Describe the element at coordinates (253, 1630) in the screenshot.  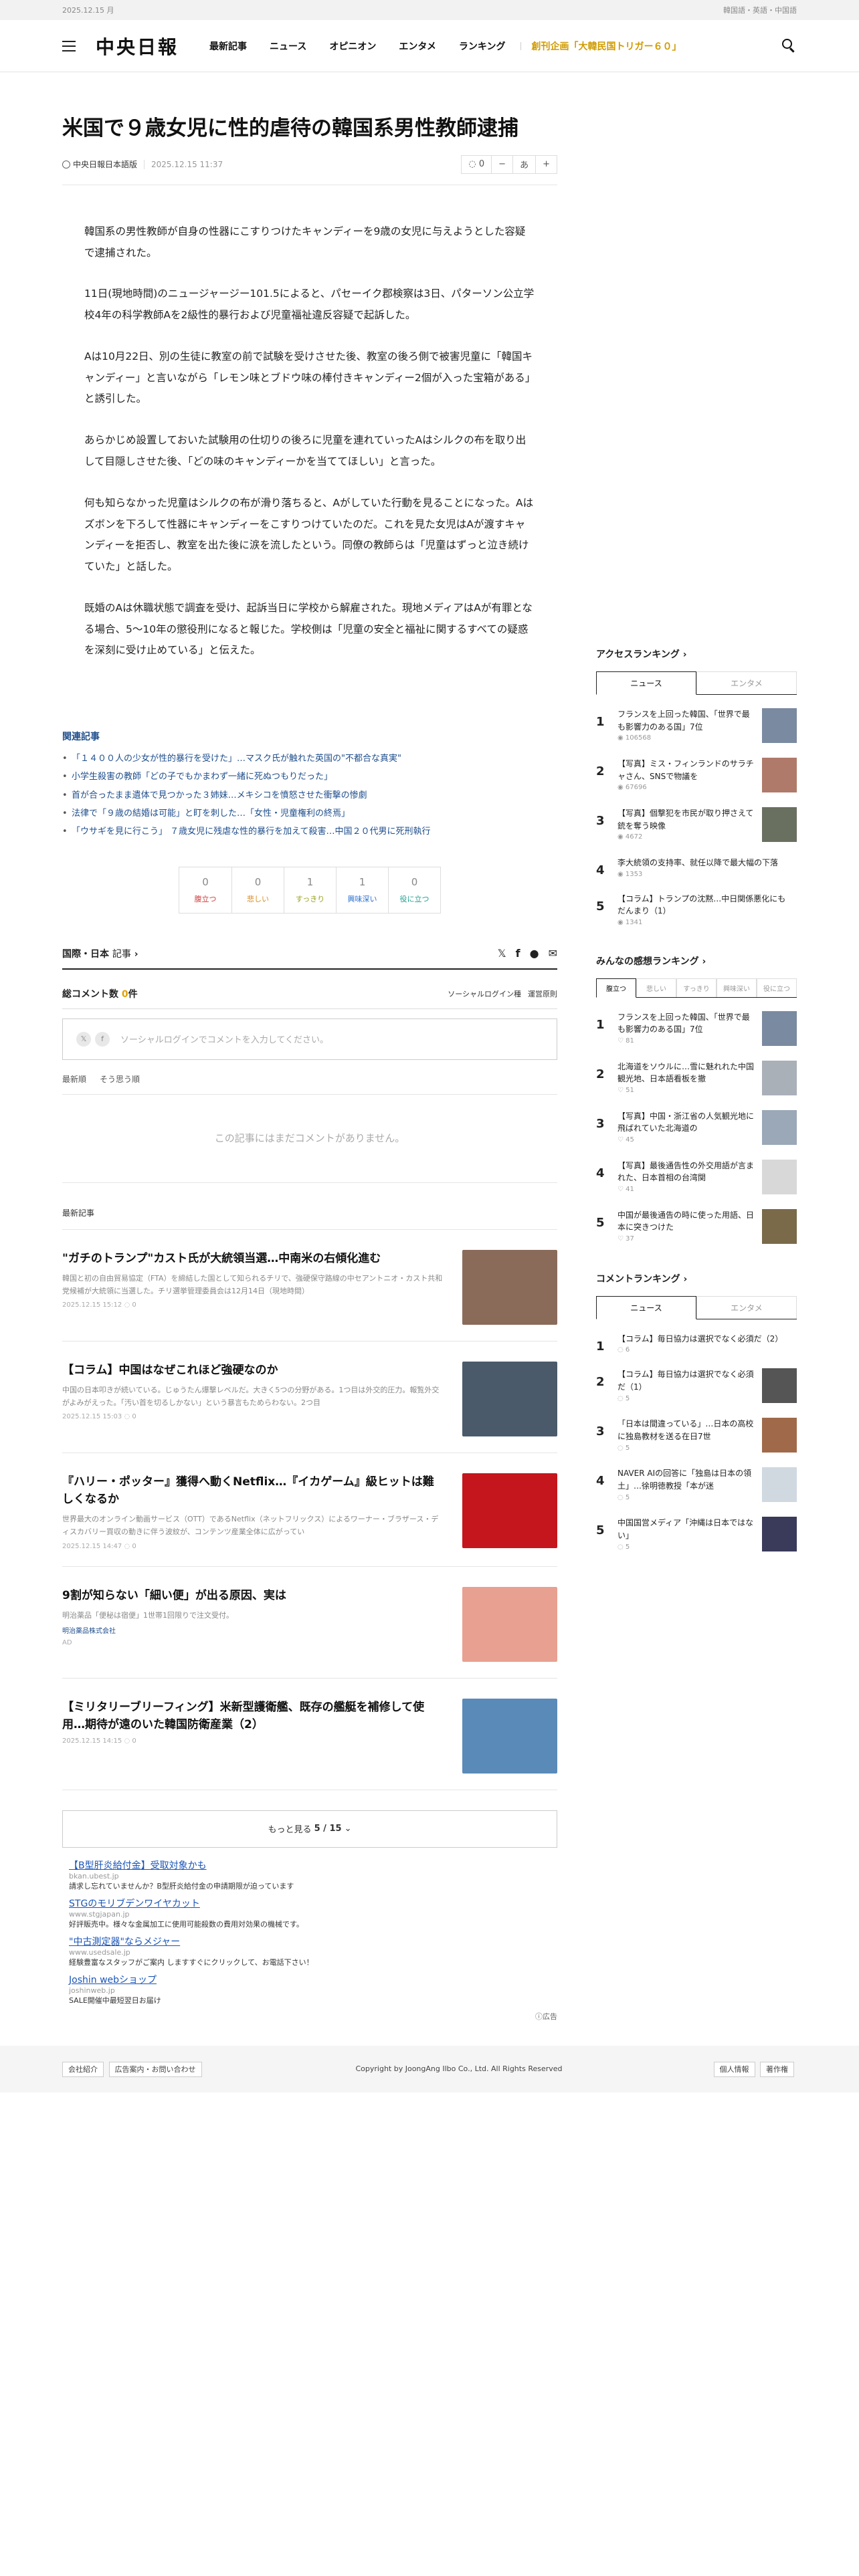
I see `news-advertiser: 明治薬品株式会社` at that location.